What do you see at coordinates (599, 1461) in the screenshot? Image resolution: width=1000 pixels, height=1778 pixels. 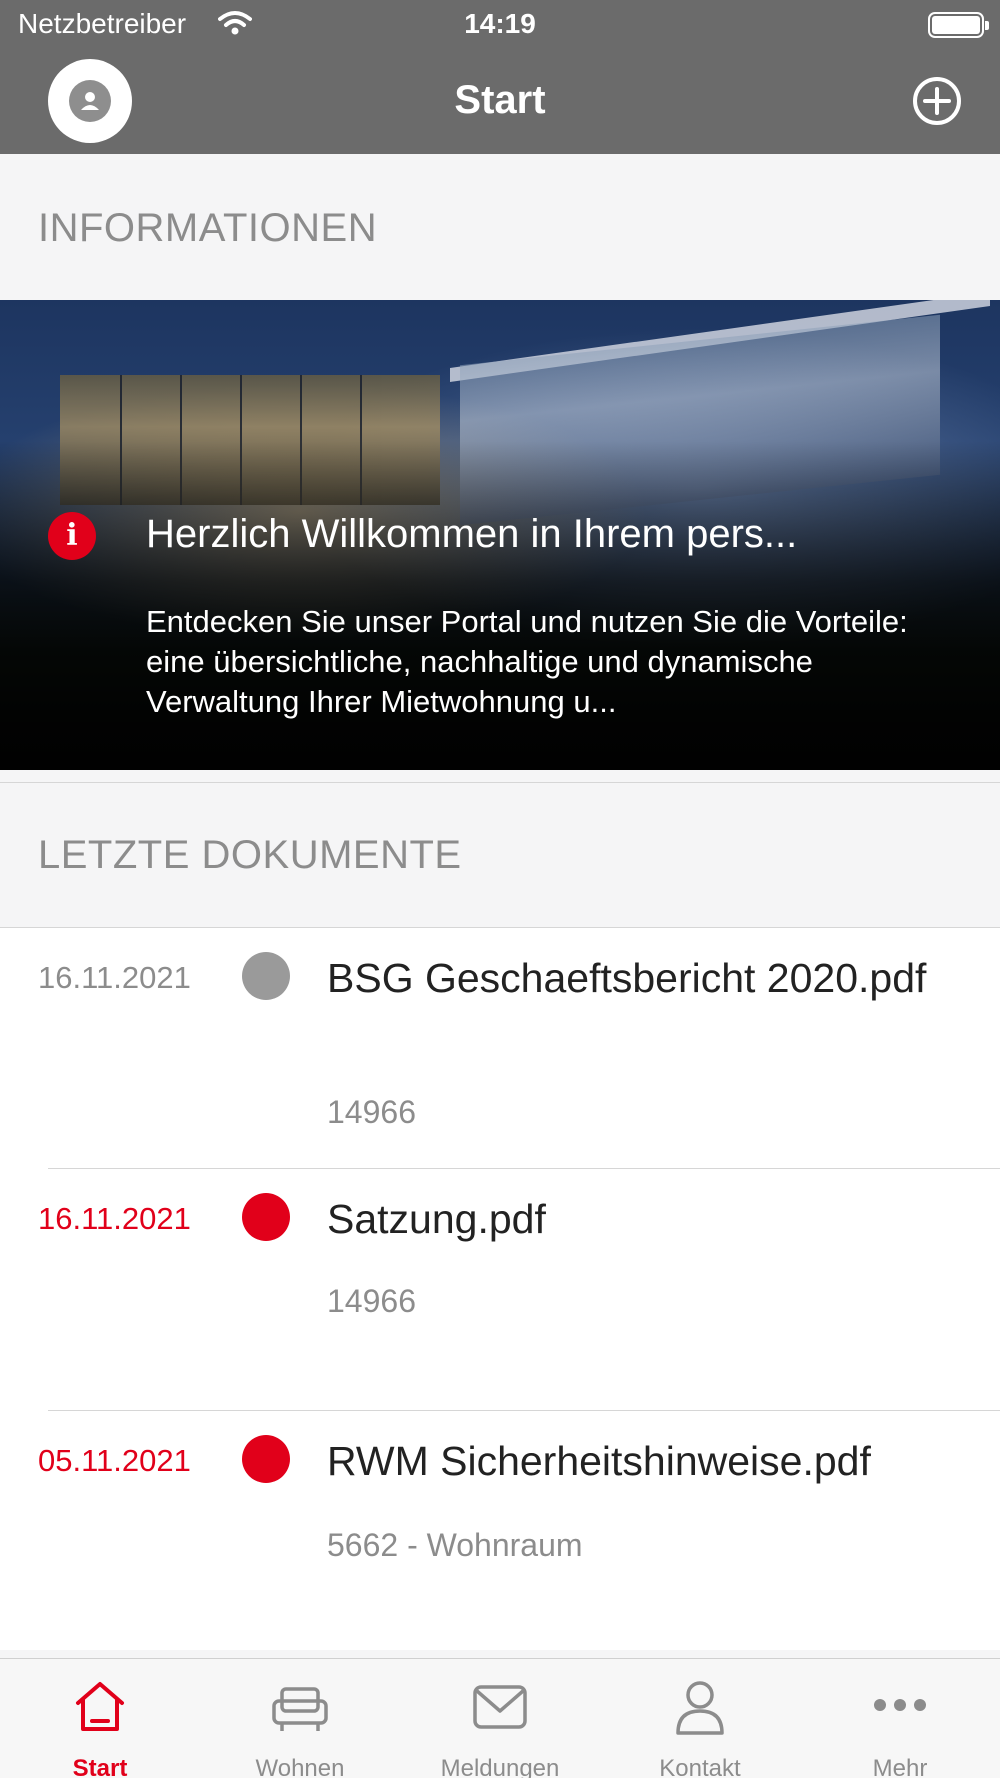 I see `document-name: RWM Sicherheitshinweise.pdf` at bounding box center [599, 1461].